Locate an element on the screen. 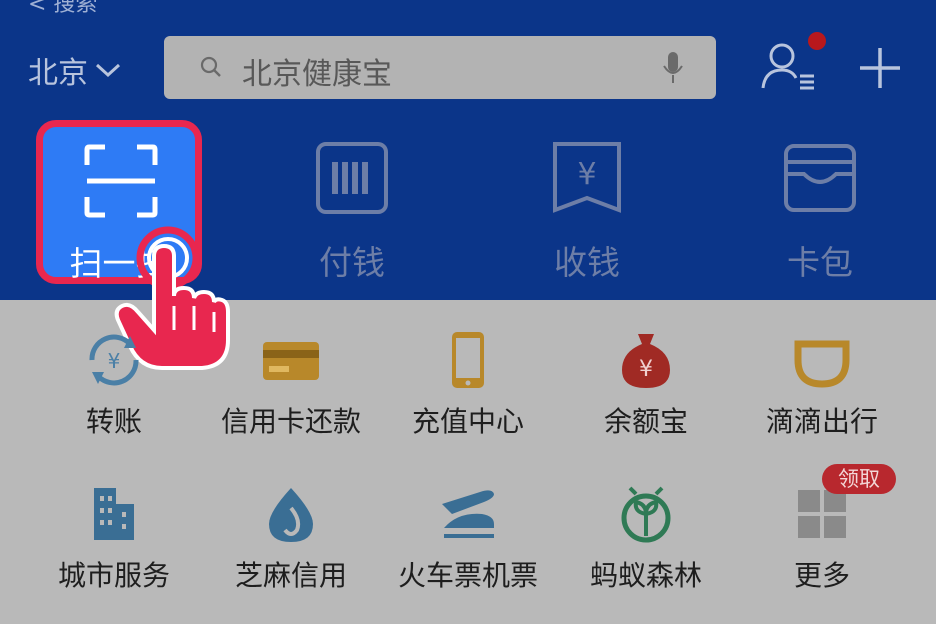  grid-item-credit-card: 信用卡还款 is located at coordinates (291, 400).